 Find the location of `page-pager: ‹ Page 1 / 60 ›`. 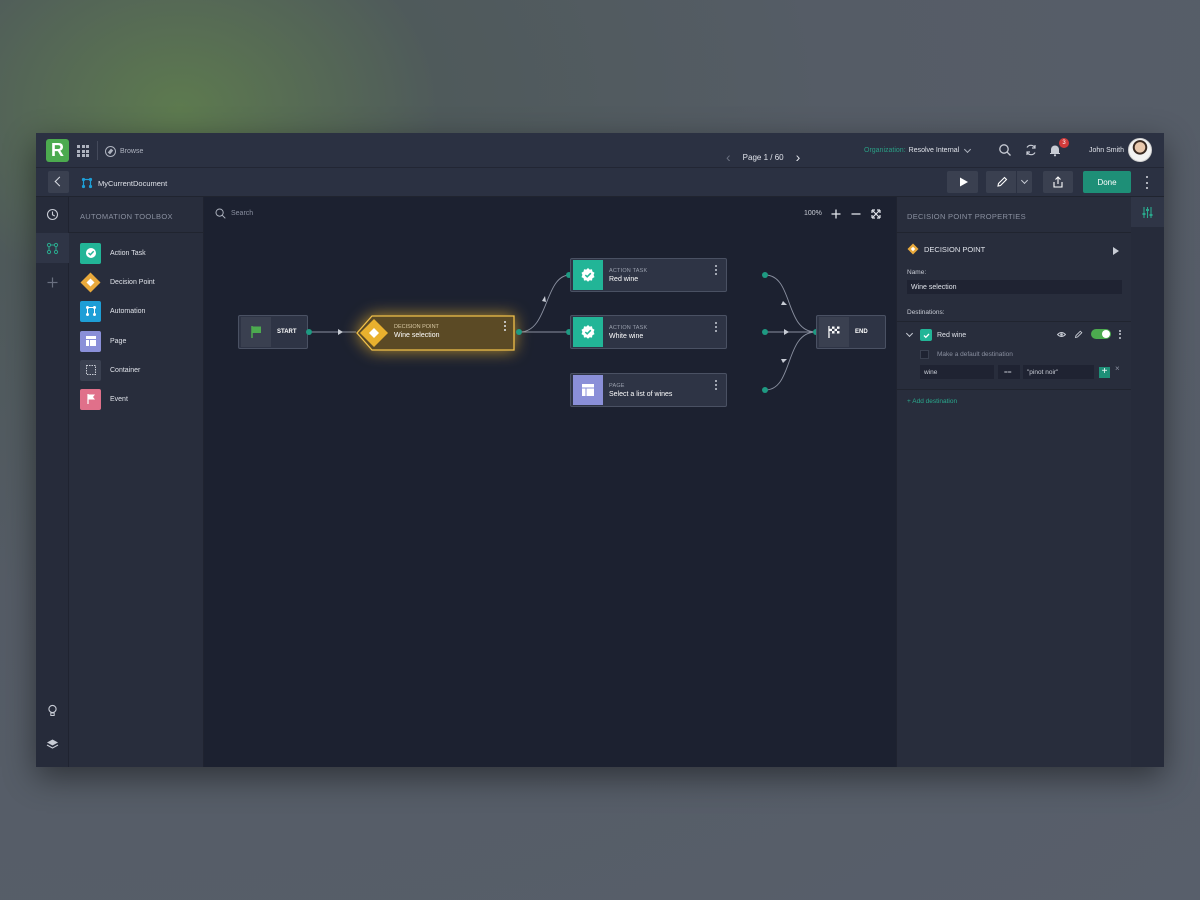

page-pager: ‹ Page 1 / 60 › is located at coordinates (763, 157).